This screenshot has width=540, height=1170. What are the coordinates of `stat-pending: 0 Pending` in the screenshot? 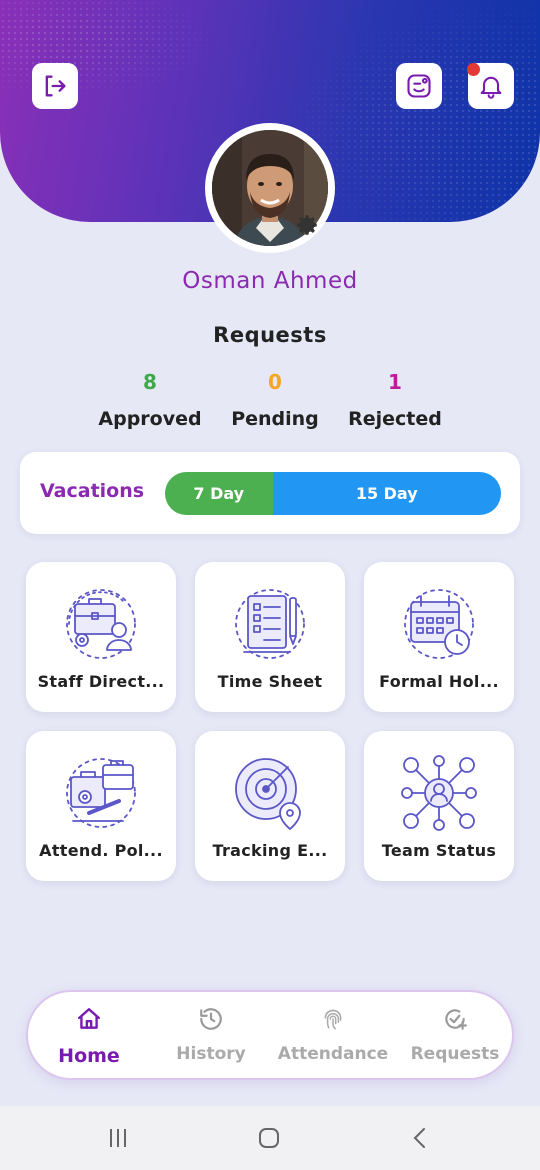 It's located at (275, 400).